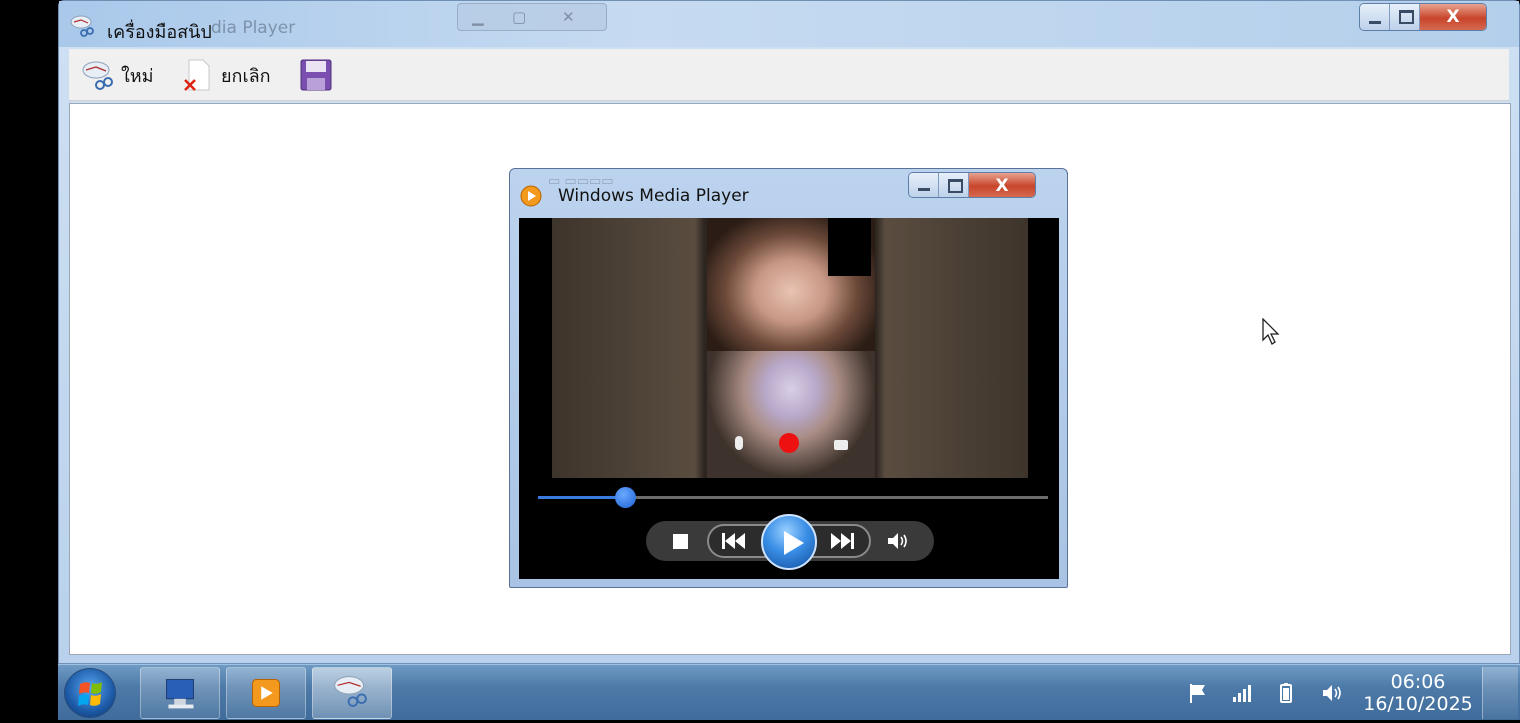  Describe the element at coordinates (82, 26) in the screenshot. I see `scissors-icon` at that location.